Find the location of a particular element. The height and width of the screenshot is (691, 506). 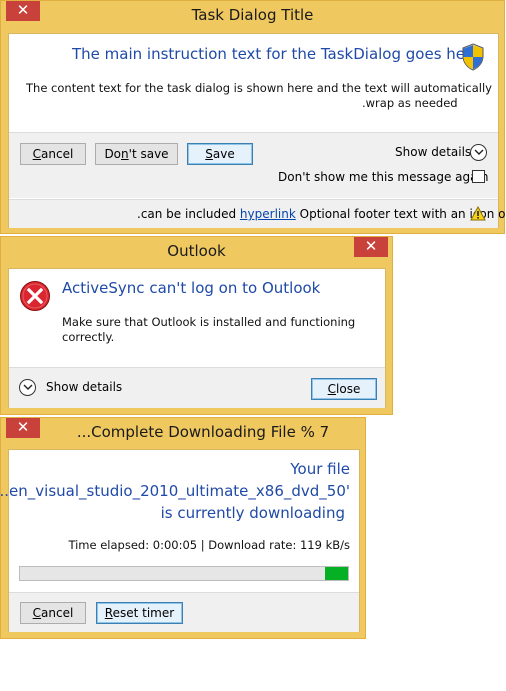

warning-icon is located at coordinates (478, 213).